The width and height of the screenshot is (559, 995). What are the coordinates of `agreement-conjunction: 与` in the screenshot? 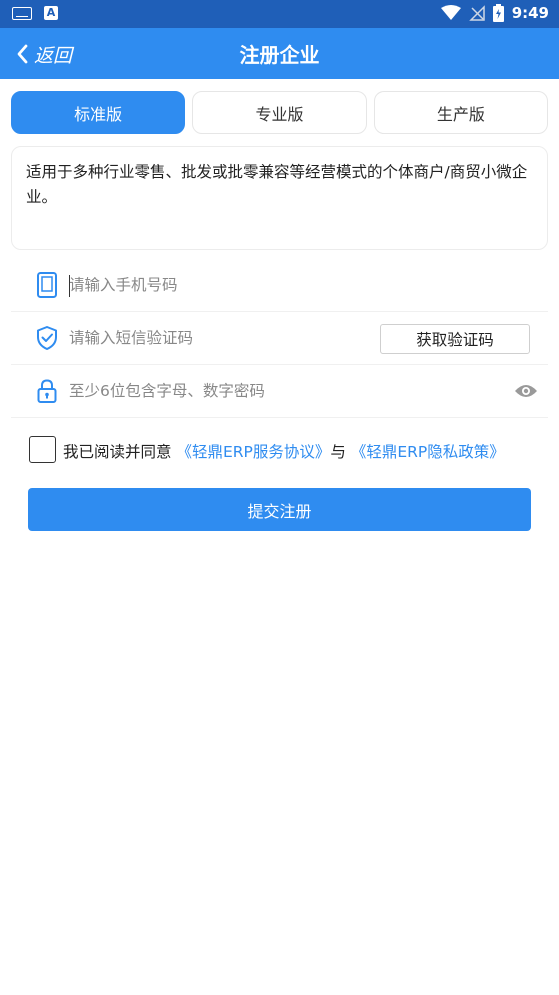 It's located at (338, 452).